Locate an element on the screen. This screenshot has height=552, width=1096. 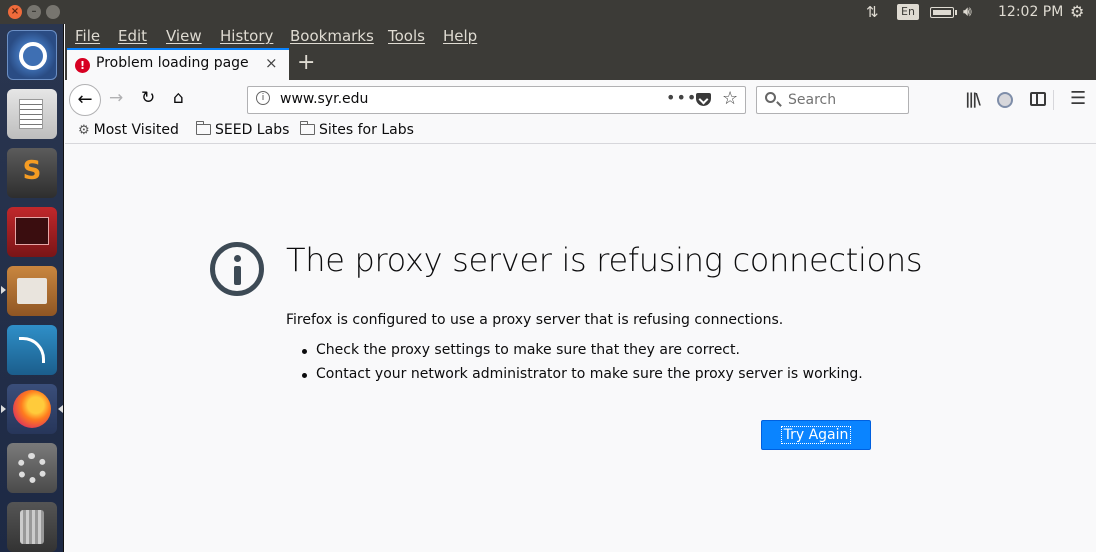
search-icon is located at coordinates (770, 97).